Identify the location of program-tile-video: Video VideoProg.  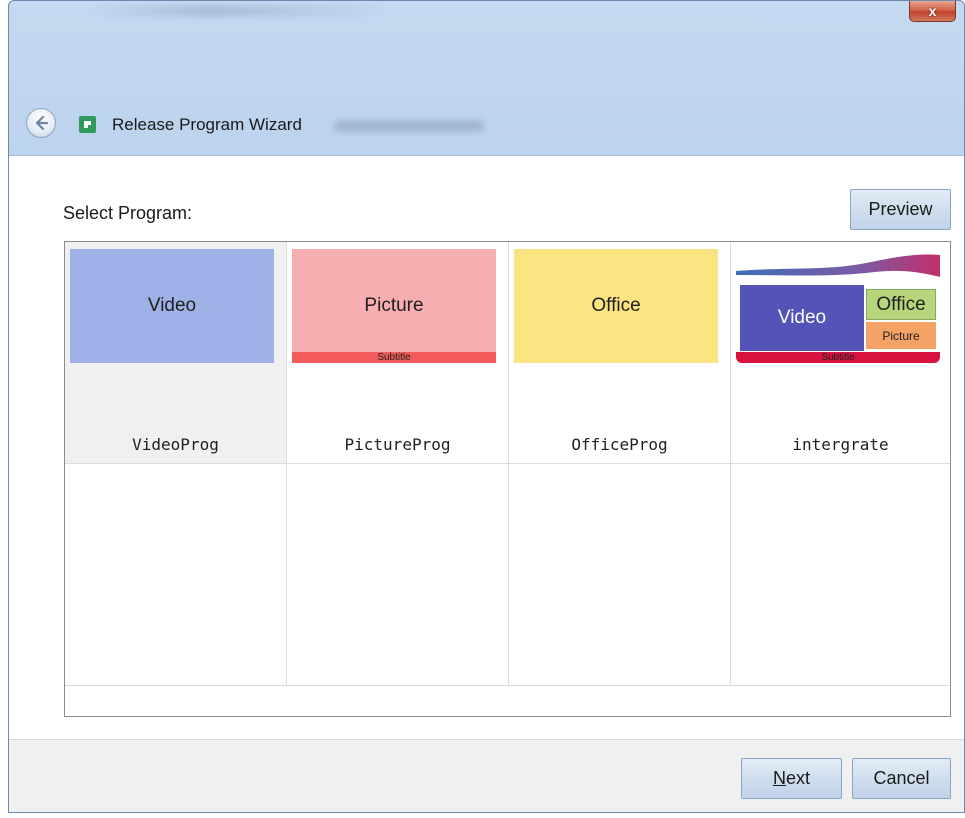
(176, 353).